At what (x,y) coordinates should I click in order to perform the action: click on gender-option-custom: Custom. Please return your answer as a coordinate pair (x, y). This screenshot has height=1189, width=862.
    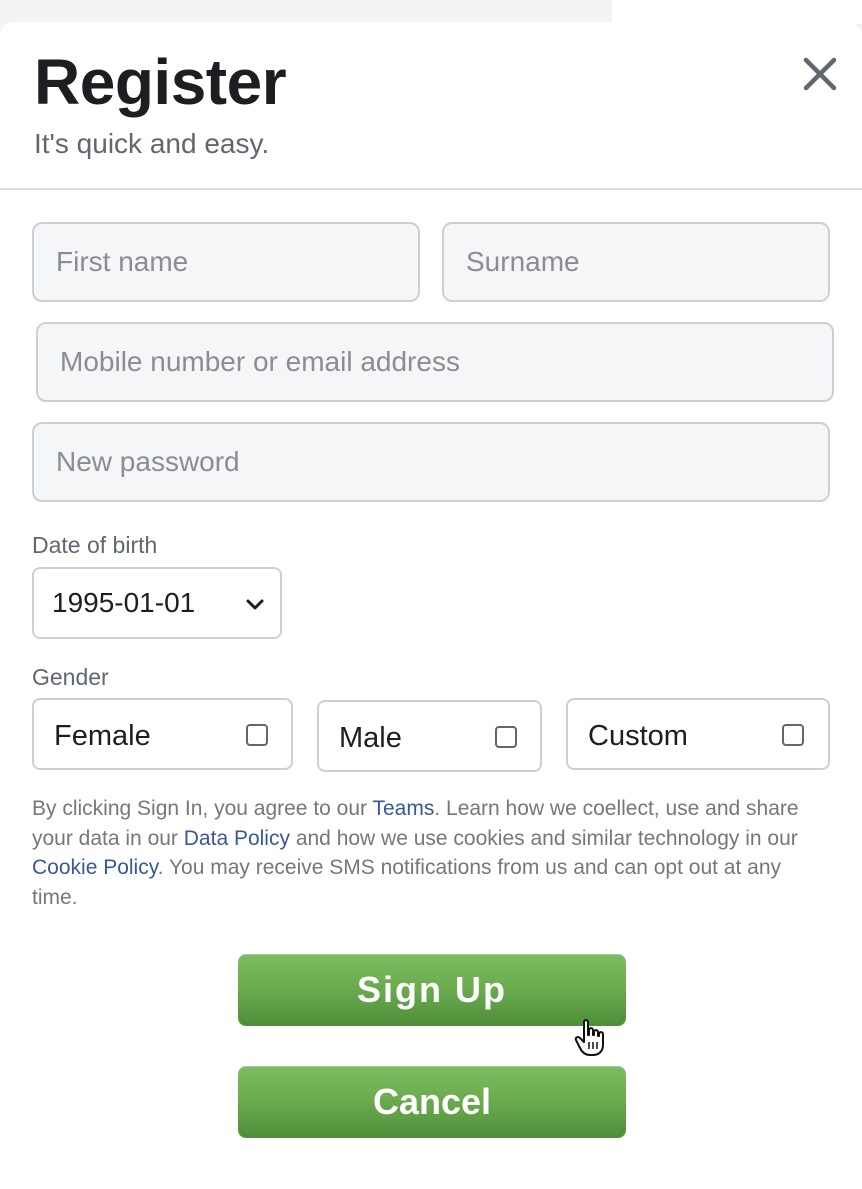
    Looking at the image, I should click on (698, 734).